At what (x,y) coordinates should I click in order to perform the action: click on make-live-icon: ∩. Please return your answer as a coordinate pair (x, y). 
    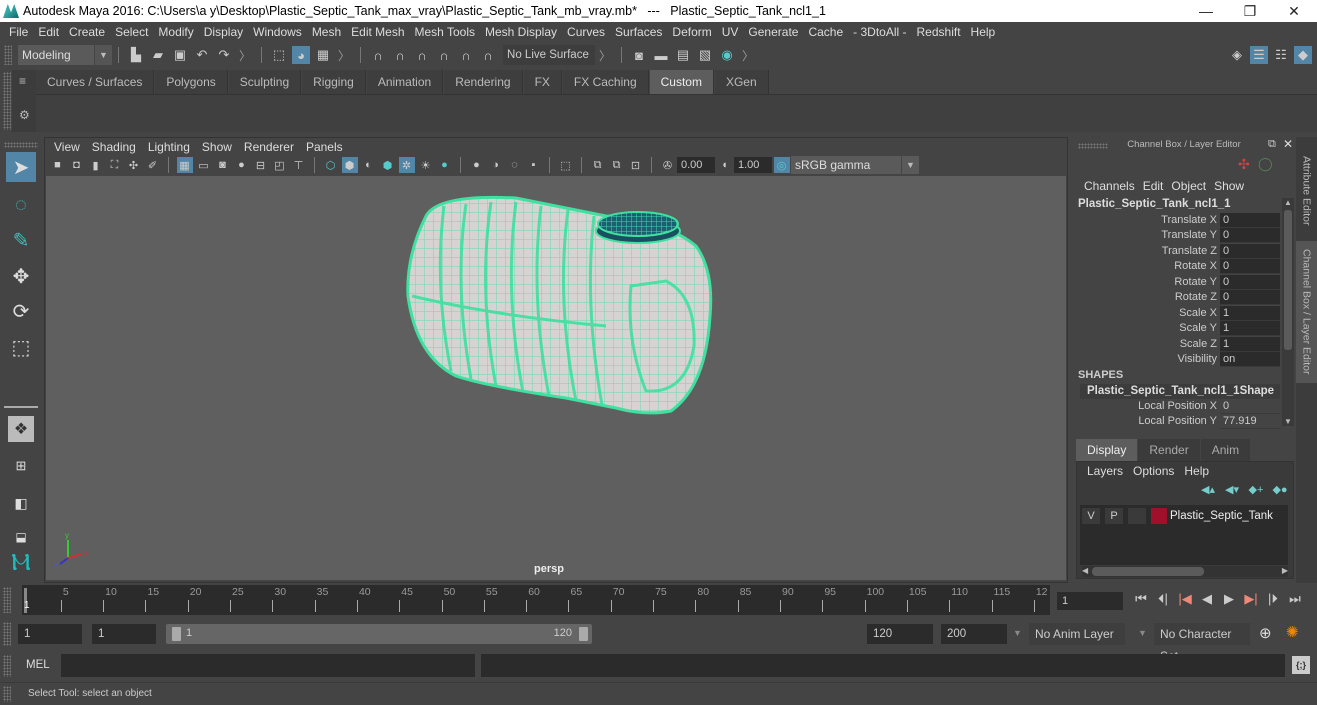
    Looking at the image, I should click on (488, 55).